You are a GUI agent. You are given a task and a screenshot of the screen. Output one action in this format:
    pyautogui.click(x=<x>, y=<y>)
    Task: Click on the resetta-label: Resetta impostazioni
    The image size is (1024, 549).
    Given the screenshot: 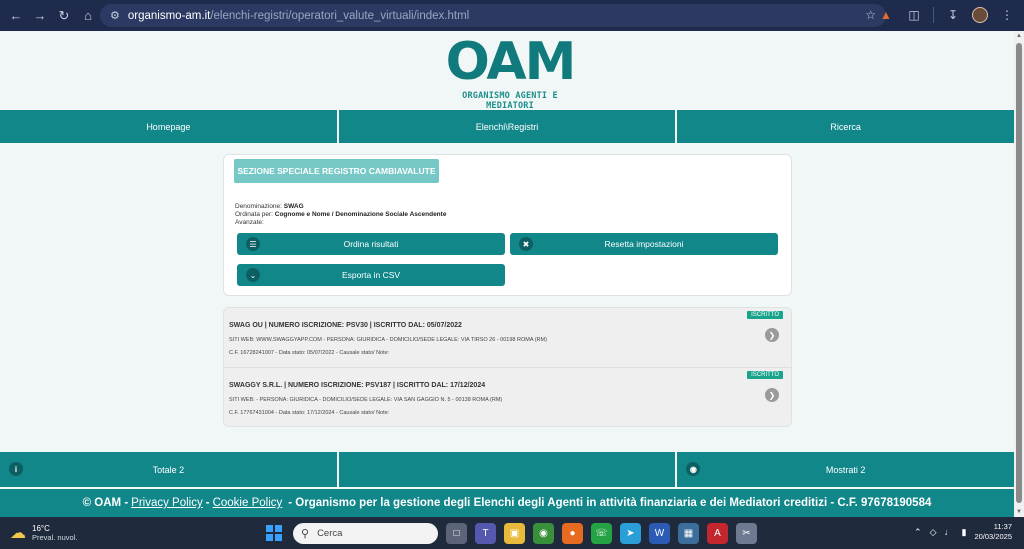 What is the action you would take?
    pyautogui.click(x=644, y=244)
    